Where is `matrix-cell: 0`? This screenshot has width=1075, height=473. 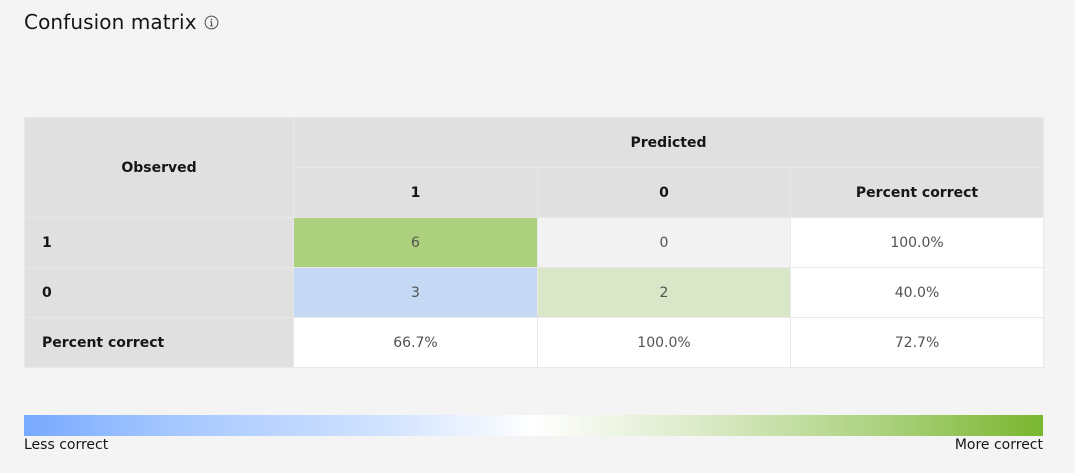 matrix-cell: 0 is located at coordinates (664, 242).